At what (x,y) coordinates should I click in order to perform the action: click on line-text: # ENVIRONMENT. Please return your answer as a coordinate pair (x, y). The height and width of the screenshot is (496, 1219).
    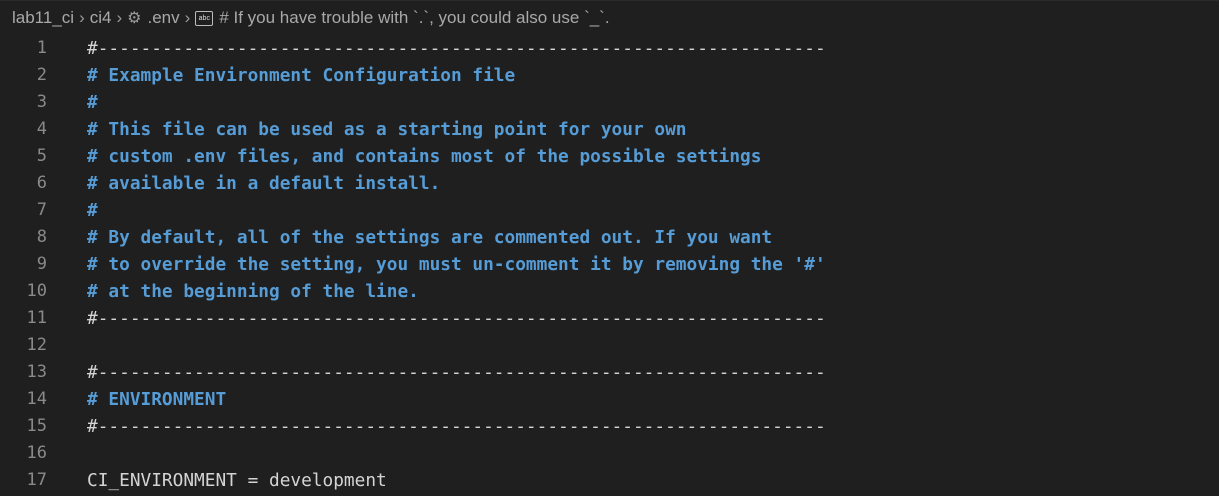
    Looking at the image, I should click on (157, 399).